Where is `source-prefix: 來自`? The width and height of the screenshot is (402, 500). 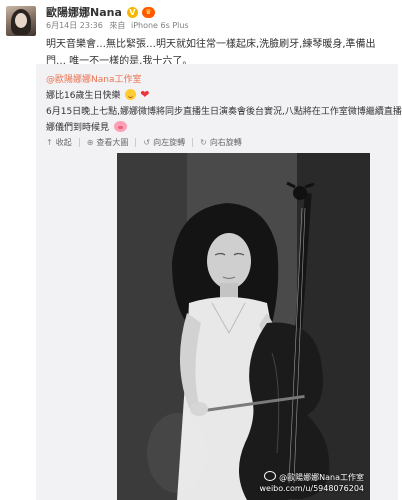
source-prefix: 來自 is located at coordinates (117, 25).